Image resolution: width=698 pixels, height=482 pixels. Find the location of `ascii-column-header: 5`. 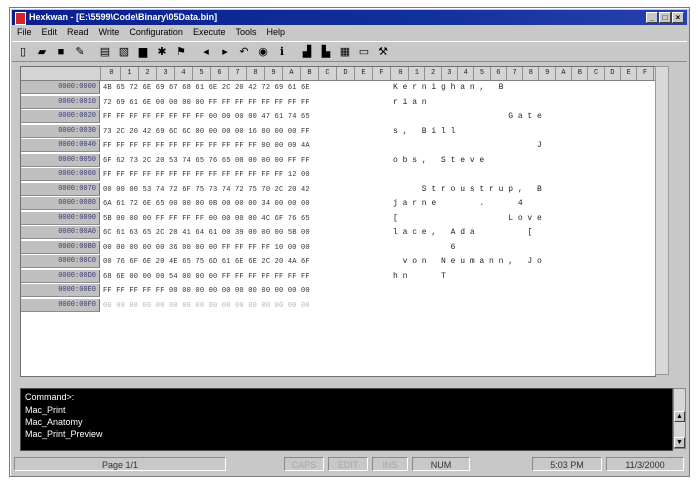

ascii-column-header: 5 is located at coordinates (483, 73).